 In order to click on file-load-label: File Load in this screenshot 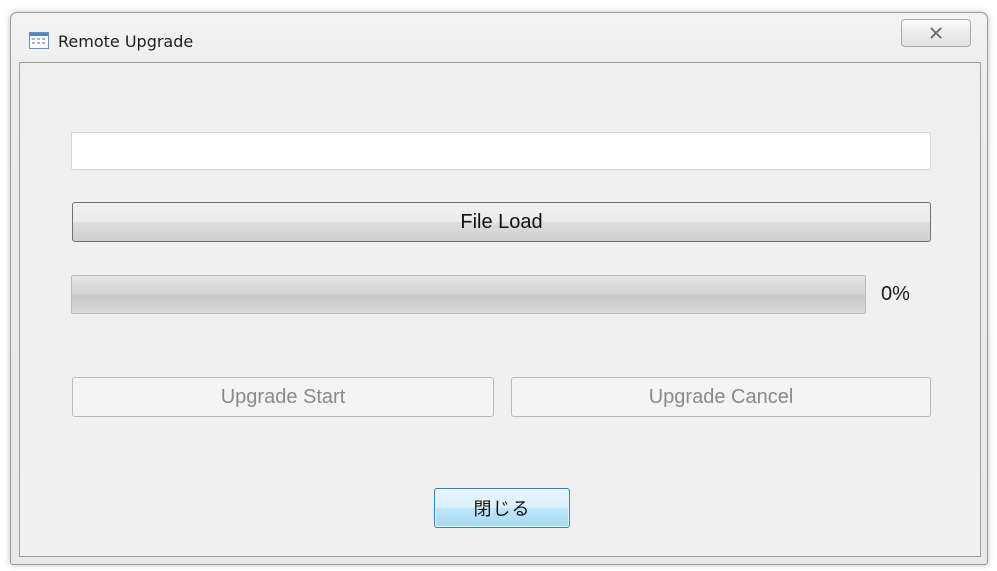, I will do `click(501, 221)`.